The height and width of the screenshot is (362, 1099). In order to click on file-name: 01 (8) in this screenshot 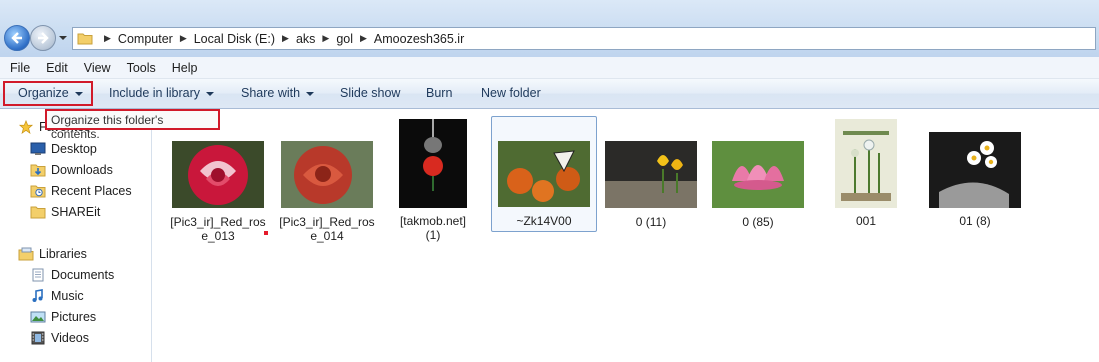, I will do `click(975, 221)`.